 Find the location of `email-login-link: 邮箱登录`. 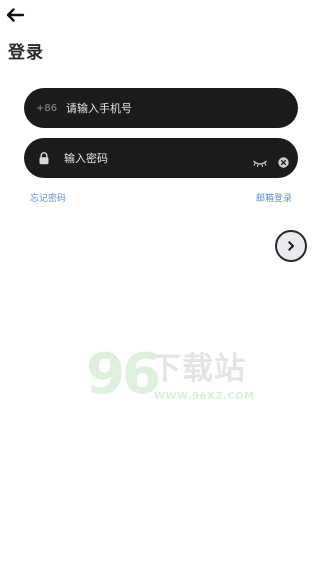

email-login-link: 邮箱登录 is located at coordinates (274, 197).